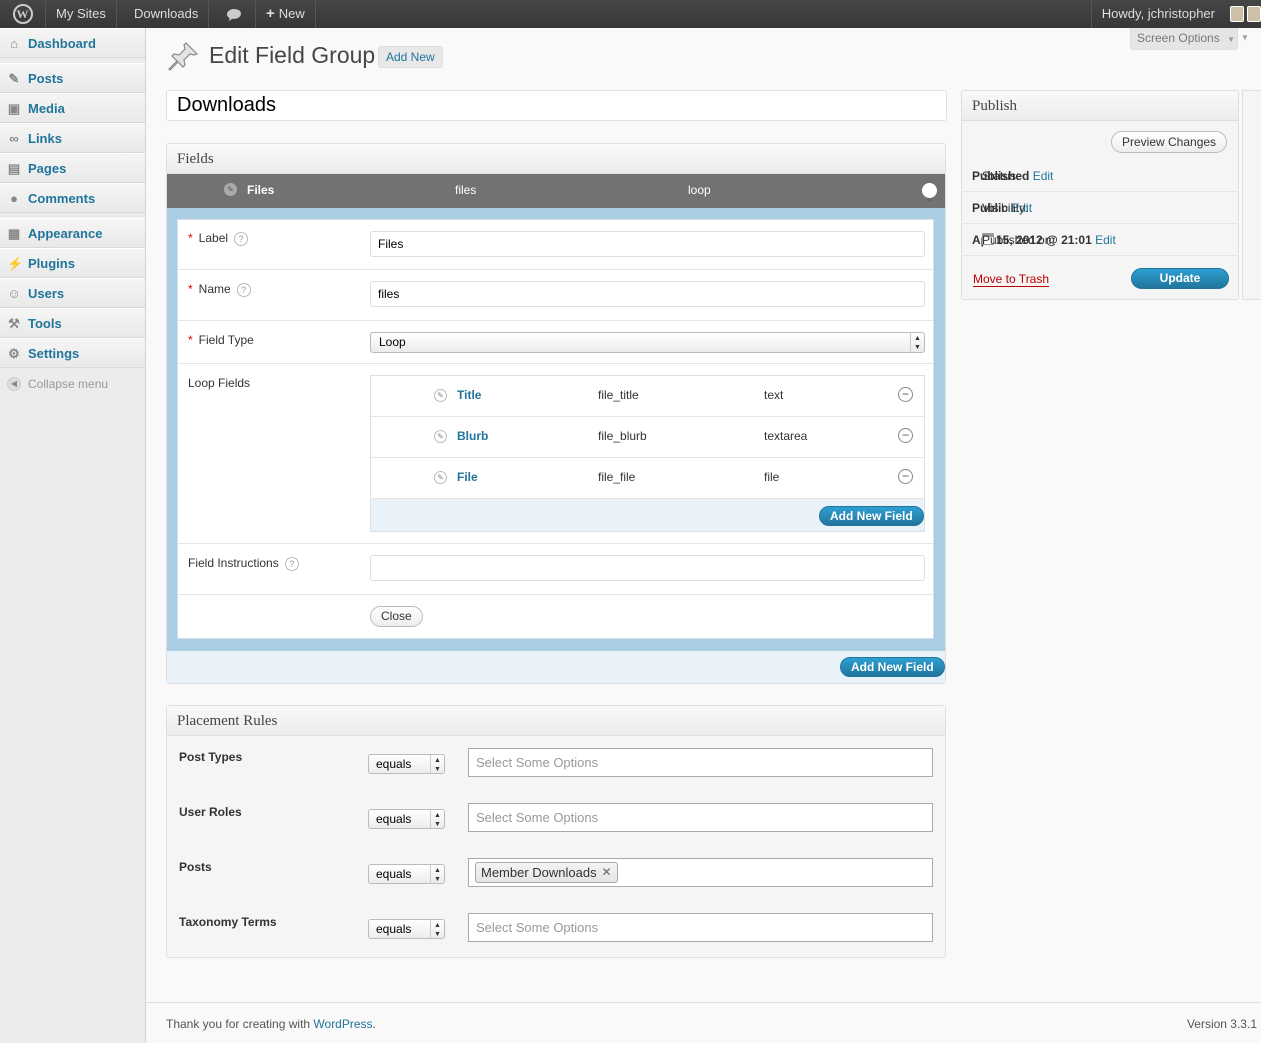 The image size is (1261, 1043). I want to click on tools-icon: ⚒, so click(14, 323).